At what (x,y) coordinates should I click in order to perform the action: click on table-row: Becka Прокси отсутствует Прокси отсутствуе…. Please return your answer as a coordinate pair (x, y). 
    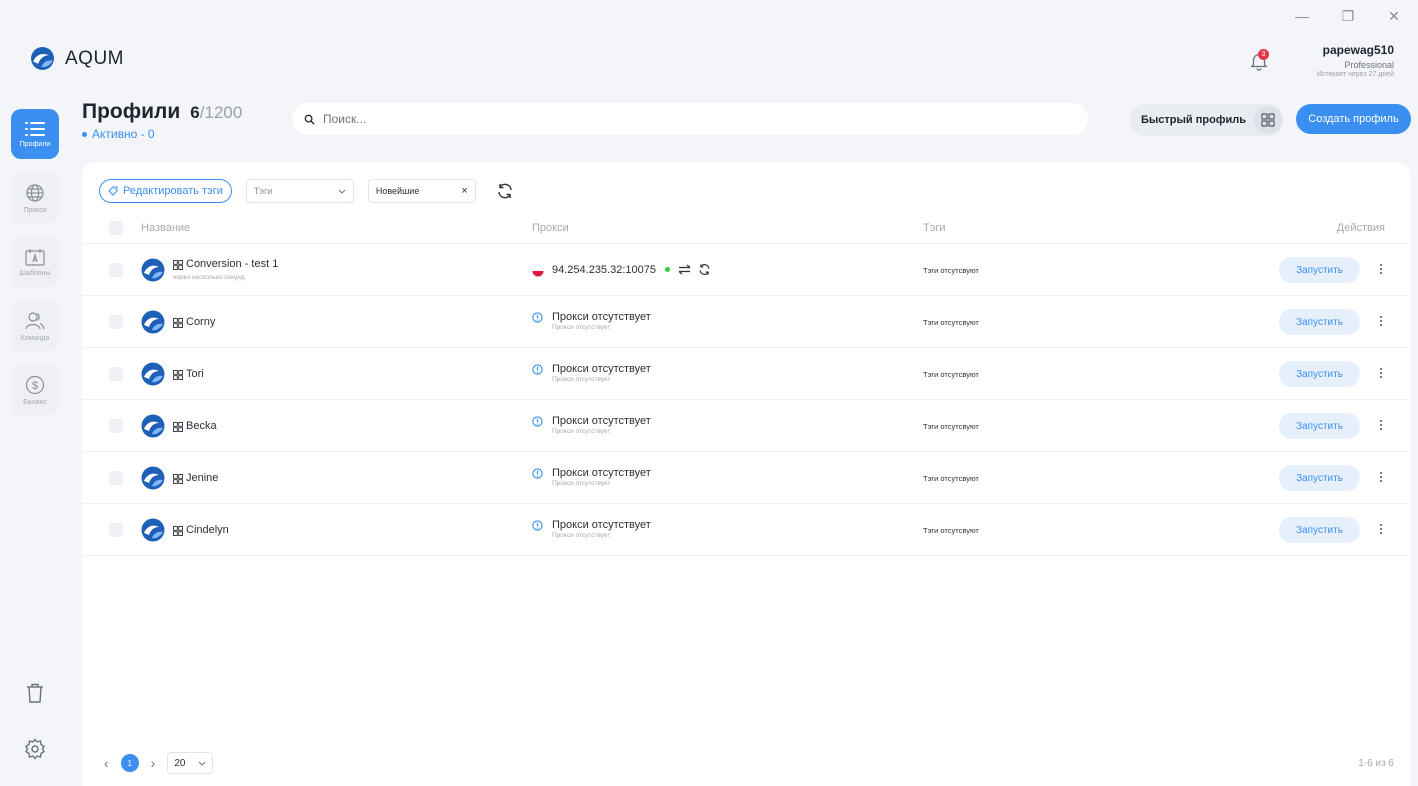
    Looking at the image, I should click on (746, 426).